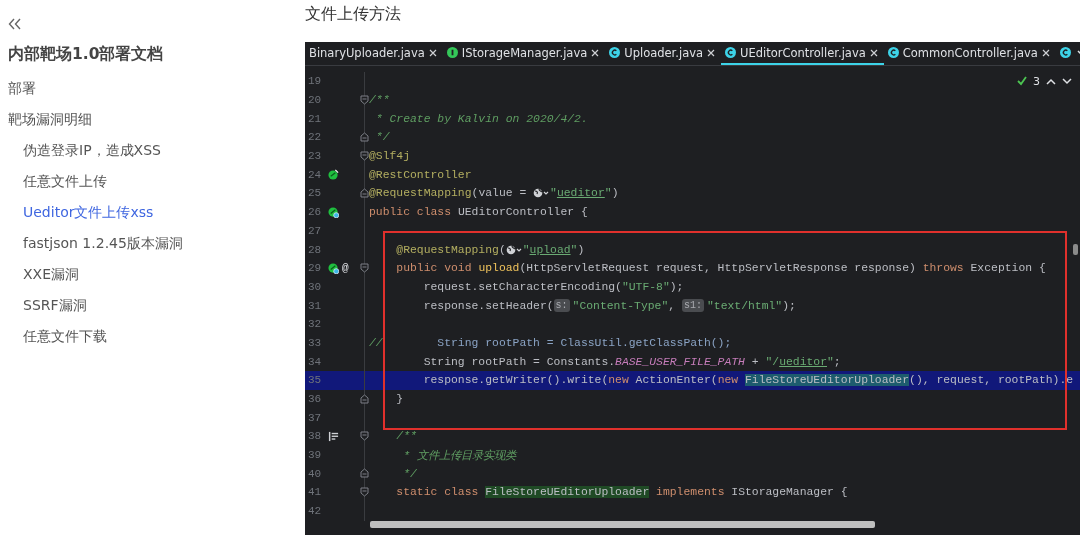 The width and height of the screenshot is (1080, 545). Describe the element at coordinates (345, 268) in the screenshot. I see `gutter-mark: @` at that location.